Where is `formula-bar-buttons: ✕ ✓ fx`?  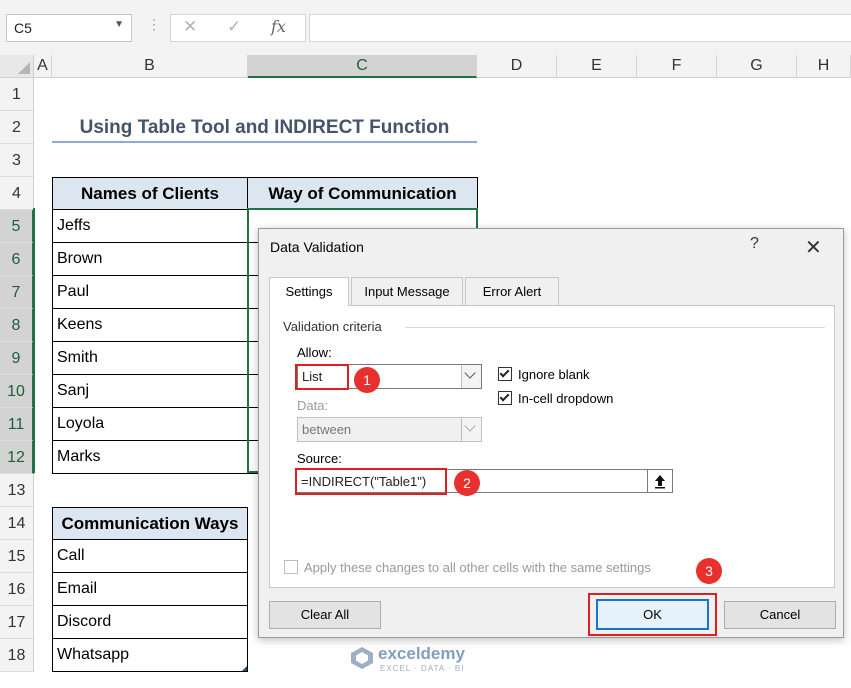
formula-bar-buttons: ✕ ✓ fx is located at coordinates (238, 28).